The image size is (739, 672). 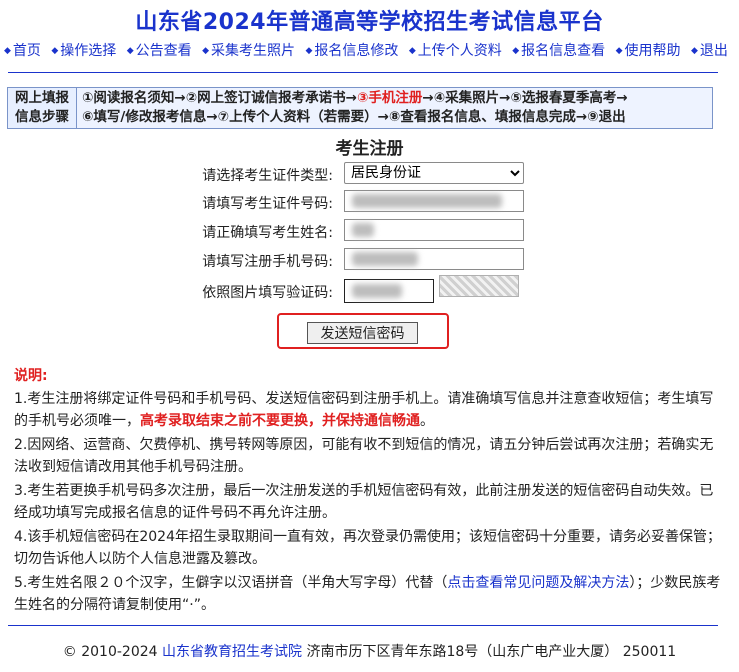 I want to click on nav-upload-docs: 上传个人资料, so click(x=460, y=51).